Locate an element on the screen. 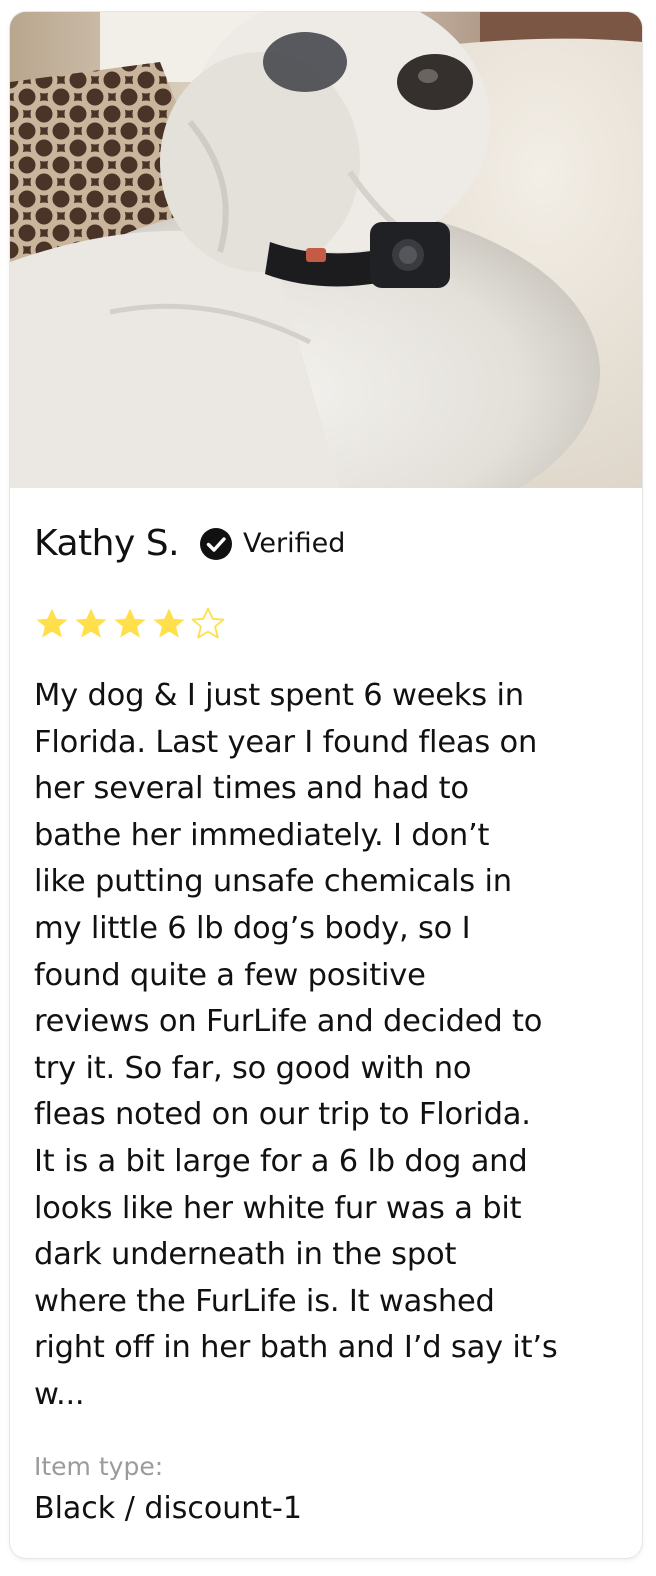 The width and height of the screenshot is (656, 1576). star-rating is located at coordinates (131, 624).